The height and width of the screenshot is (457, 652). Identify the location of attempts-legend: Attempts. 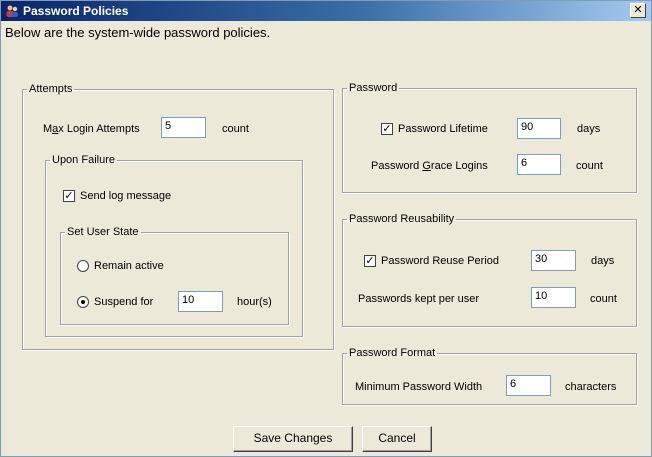
(51, 89).